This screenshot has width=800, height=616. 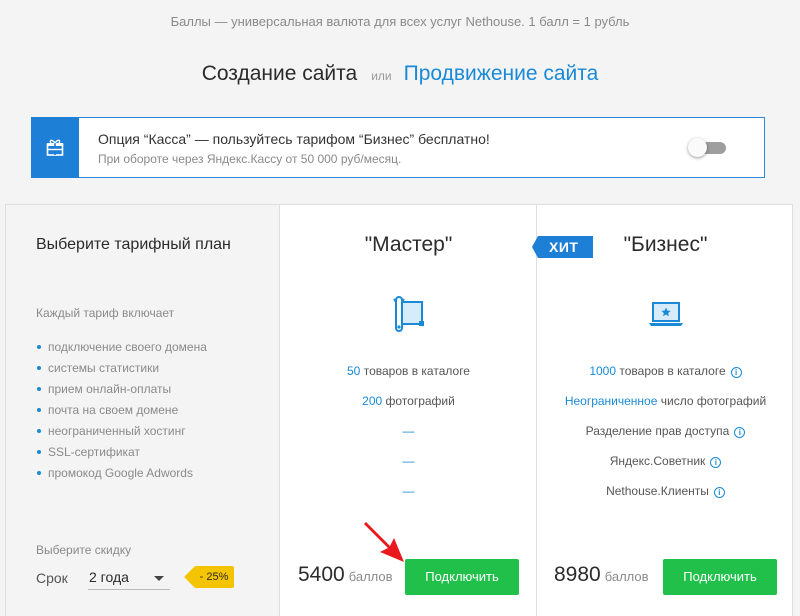 What do you see at coordinates (420, 401) in the screenshot?
I see `master-photos-text: фотографий` at bounding box center [420, 401].